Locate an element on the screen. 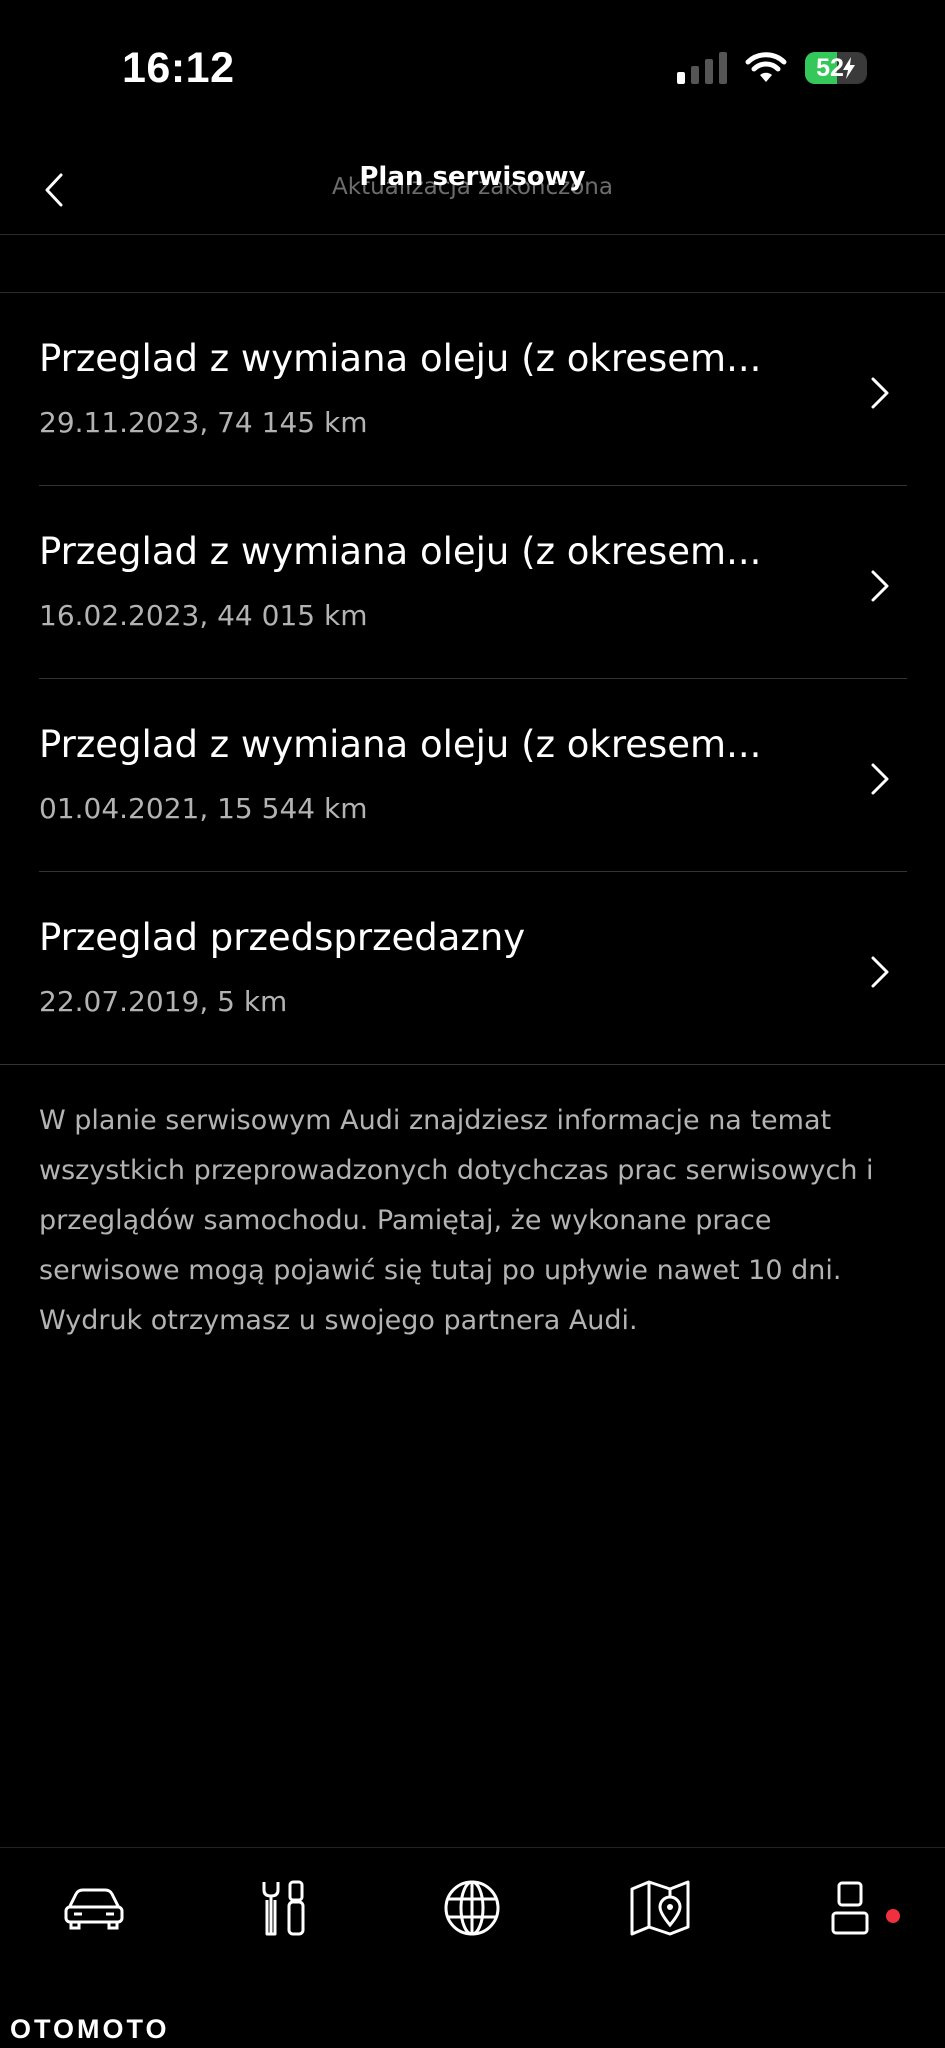  status-icons: 52 is located at coordinates (772, 68).